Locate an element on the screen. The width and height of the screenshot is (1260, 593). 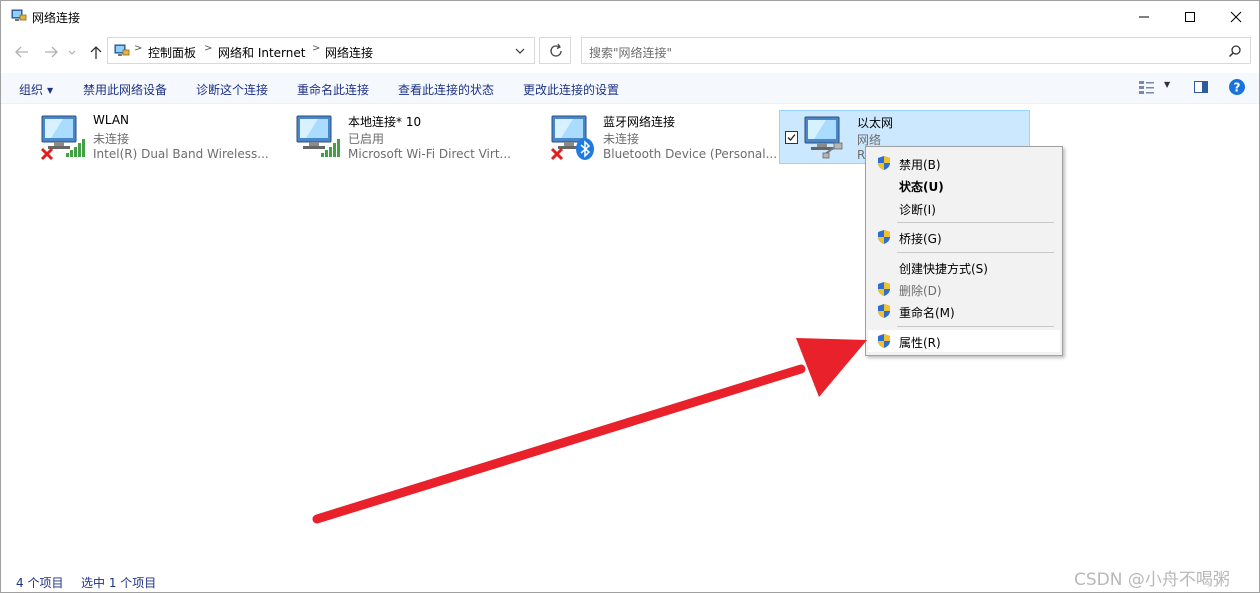
status-selected-count: 选中 1 个项目 is located at coordinates (119, 583).